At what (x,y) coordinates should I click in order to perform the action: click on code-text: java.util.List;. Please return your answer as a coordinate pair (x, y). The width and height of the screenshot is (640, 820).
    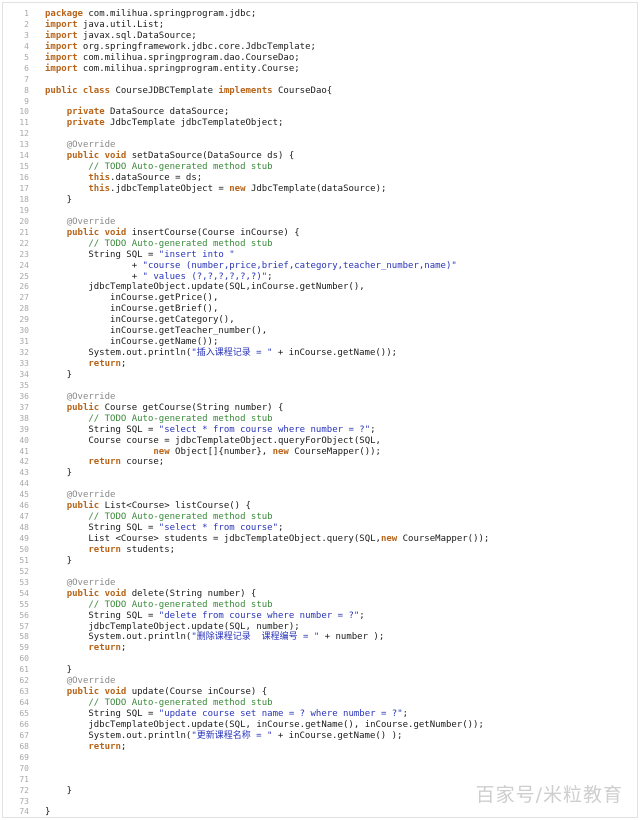
    Looking at the image, I should click on (121, 24).